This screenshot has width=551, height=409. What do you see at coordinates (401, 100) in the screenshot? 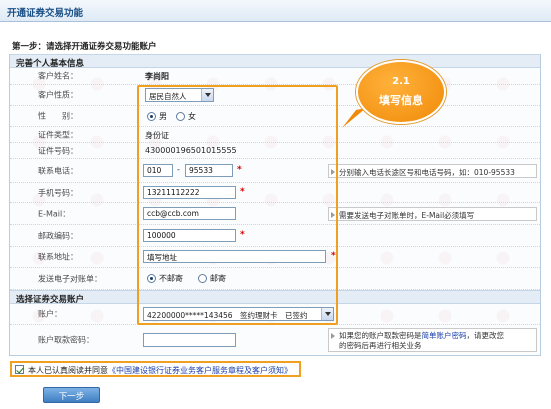
I see `callout-text: 填写信息` at bounding box center [401, 100].